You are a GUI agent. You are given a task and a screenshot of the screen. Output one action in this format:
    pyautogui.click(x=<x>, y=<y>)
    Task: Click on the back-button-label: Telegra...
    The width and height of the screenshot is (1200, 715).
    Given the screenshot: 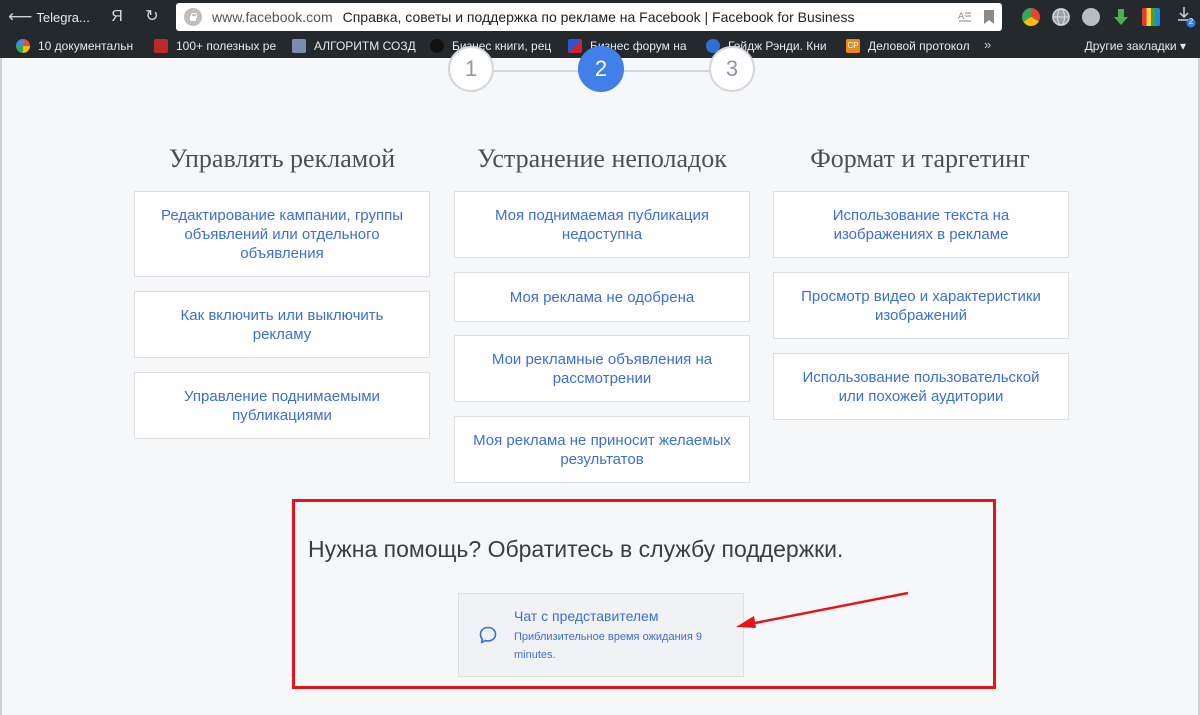 What is the action you would take?
    pyautogui.click(x=63, y=17)
    